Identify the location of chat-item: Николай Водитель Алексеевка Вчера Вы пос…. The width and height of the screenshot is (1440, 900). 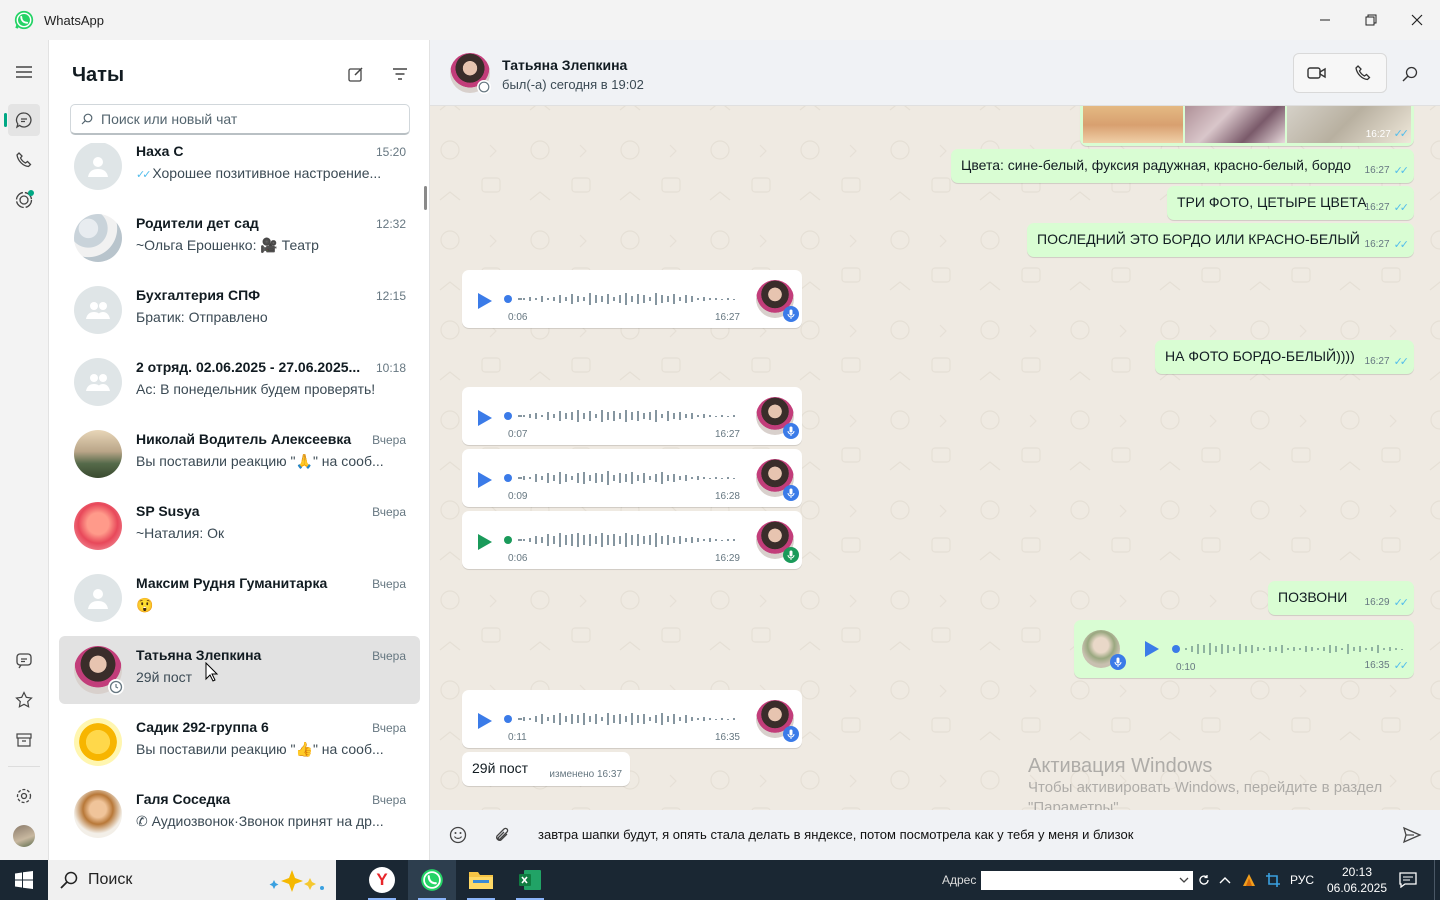
(239, 454).